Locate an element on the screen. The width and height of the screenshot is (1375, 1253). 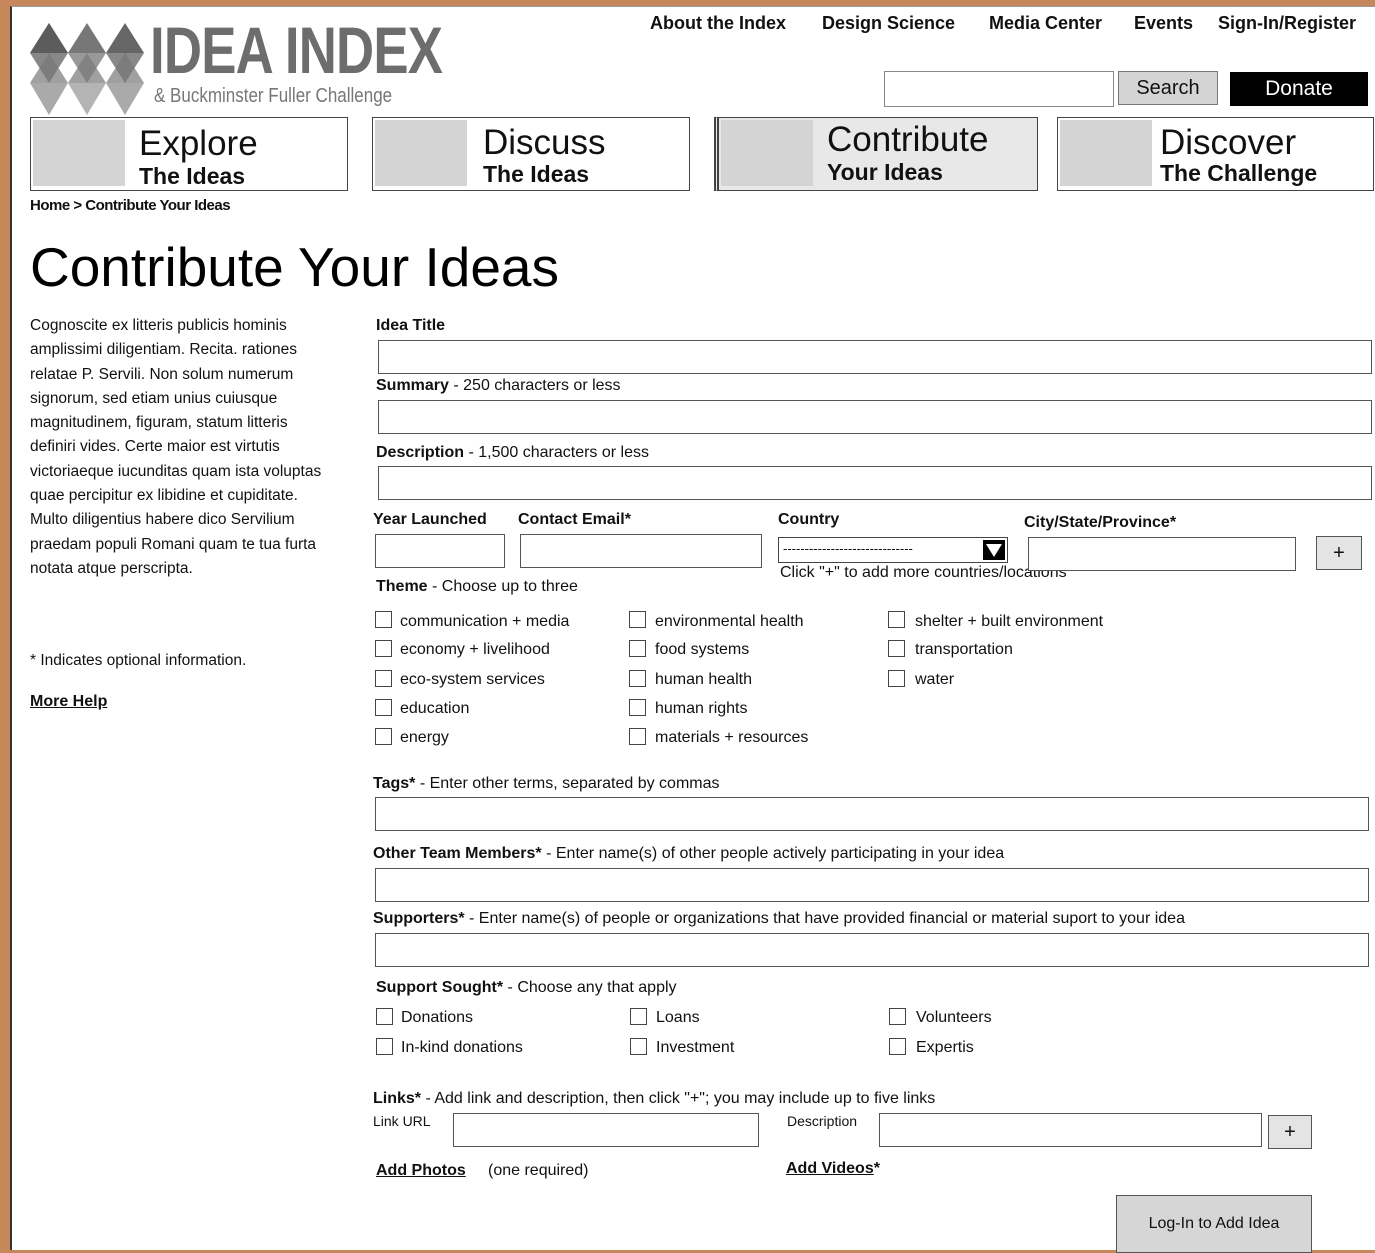
breadcrumb: Home > Contribute Your Ideas is located at coordinates (130, 205).